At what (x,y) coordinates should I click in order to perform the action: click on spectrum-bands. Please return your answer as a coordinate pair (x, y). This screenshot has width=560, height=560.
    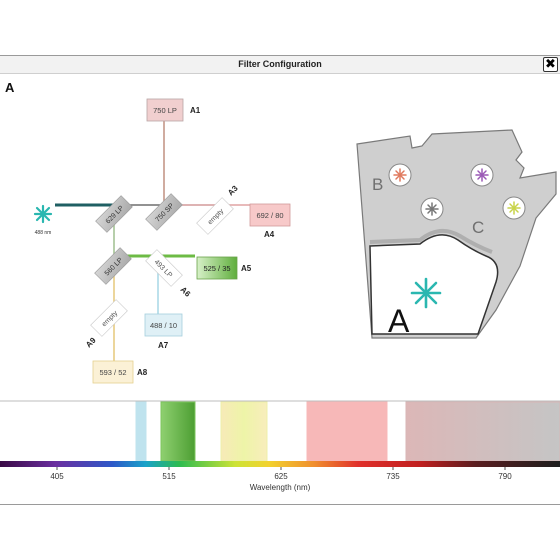
    Looking at the image, I should click on (347, 431).